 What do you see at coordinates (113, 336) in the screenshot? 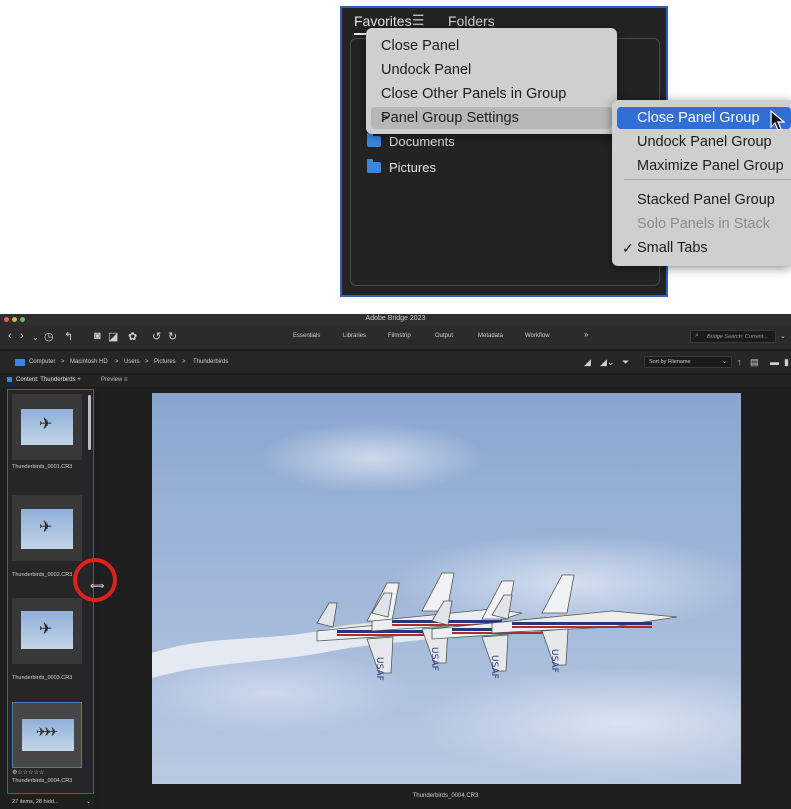
I see `refine-icon: ◪` at bounding box center [113, 336].